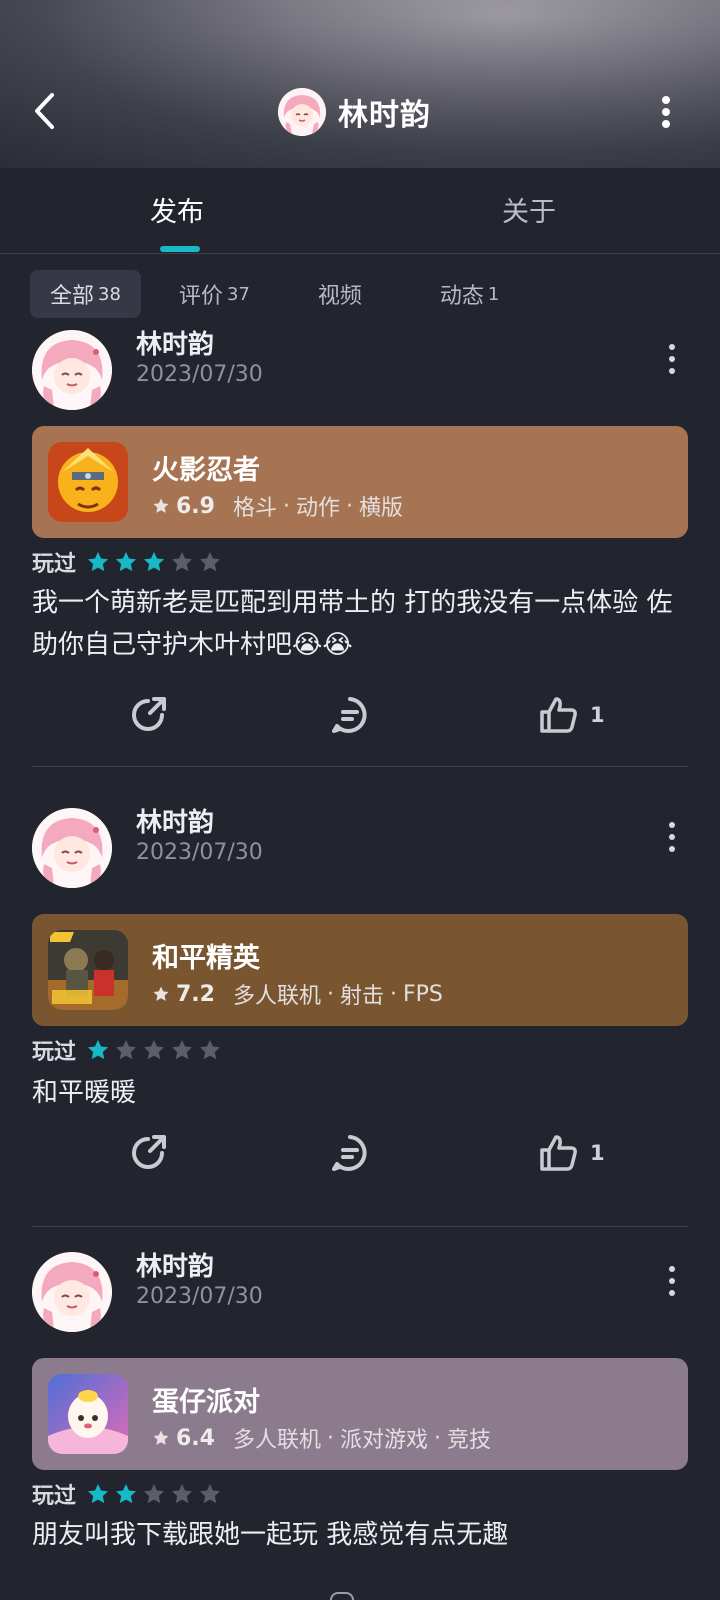  What do you see at coordinates (529, 209) in the screenshot?
I see `tab-about: 关于` at bounding box center [529, 209].